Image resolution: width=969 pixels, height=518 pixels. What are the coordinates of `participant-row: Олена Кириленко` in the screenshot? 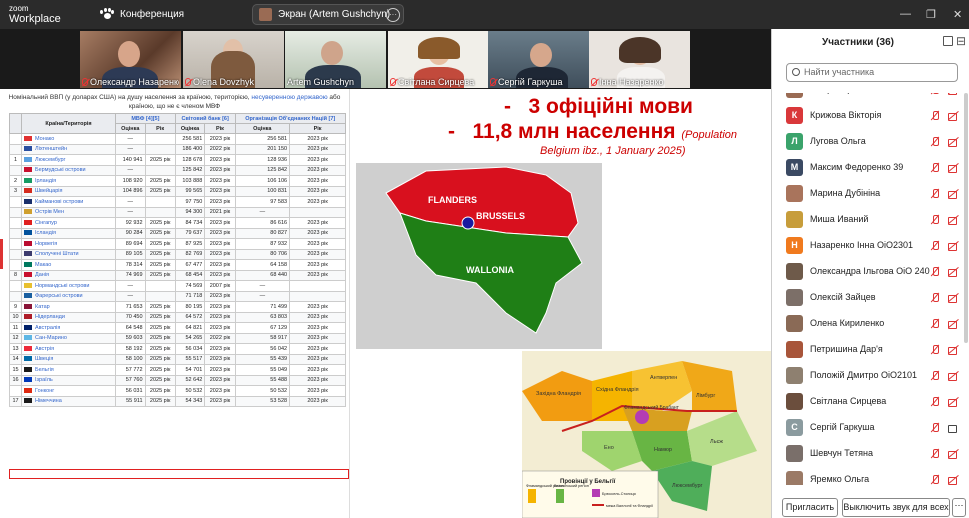 It's located at (870, 324).